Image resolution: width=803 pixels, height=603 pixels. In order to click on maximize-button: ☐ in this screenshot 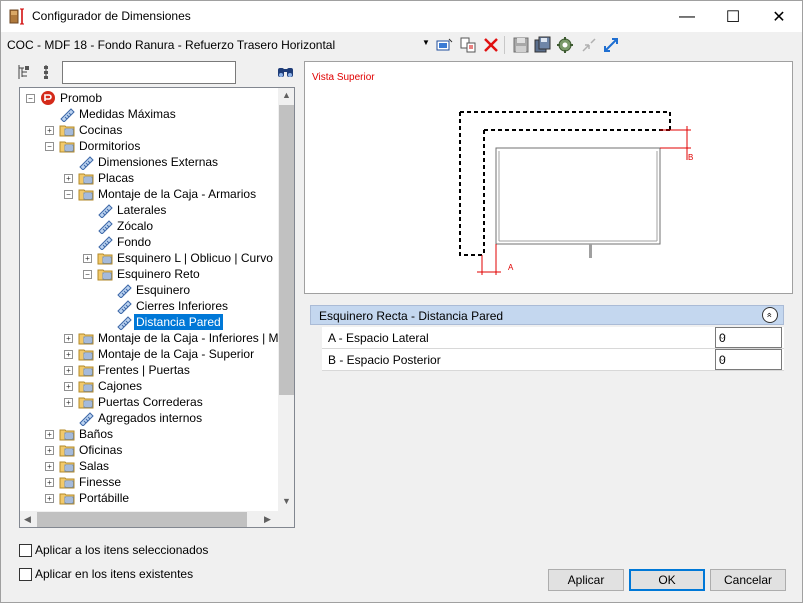, I will do `click(733, 16)`.